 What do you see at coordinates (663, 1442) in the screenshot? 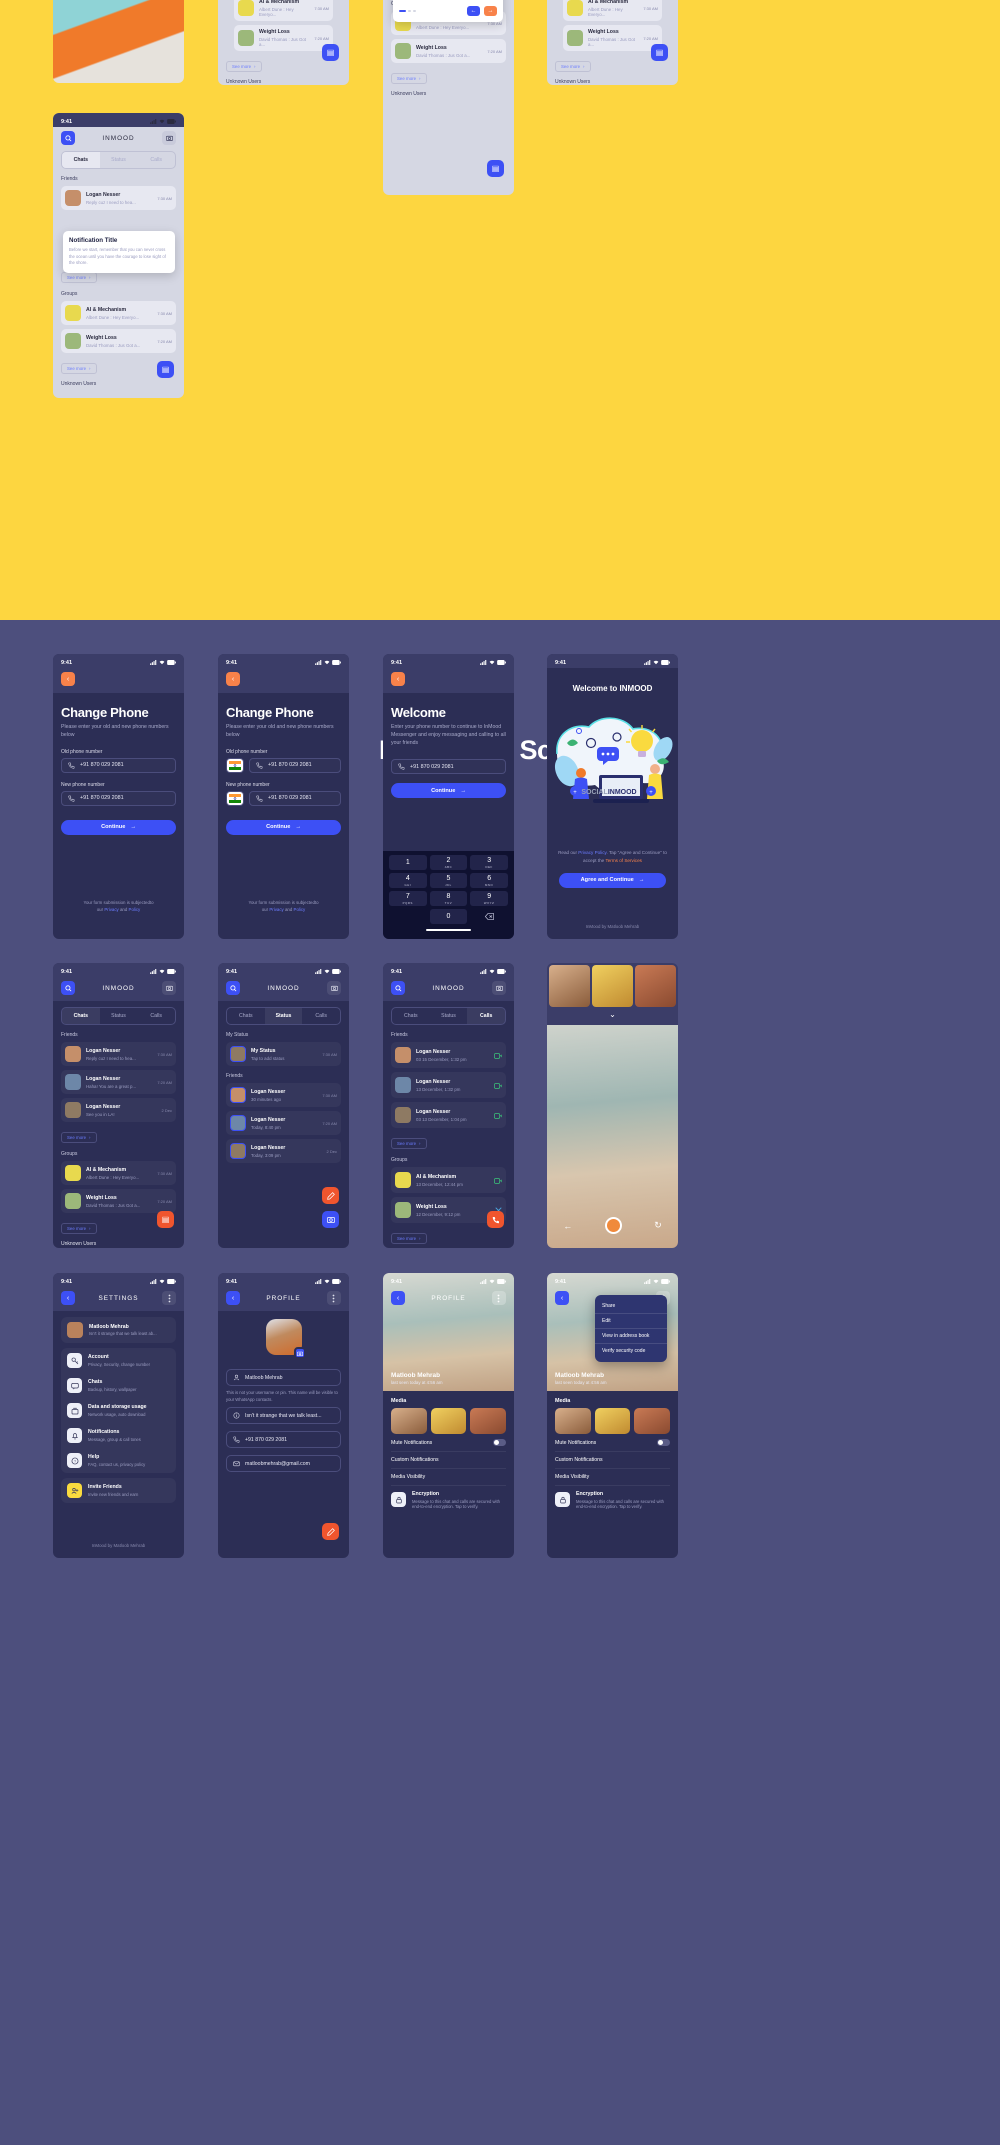
I see `mute-notifications-toggle` at bounding box center [663, 1442].